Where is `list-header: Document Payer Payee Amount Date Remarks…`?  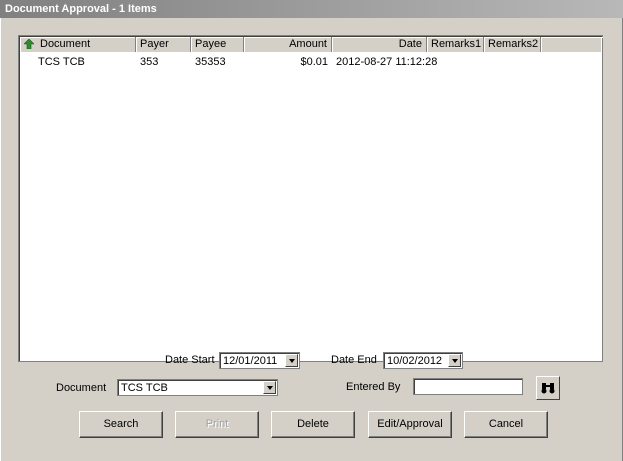
list-header: Document Payer Payee Amount Date Remarks… is located at coordinates (310, 44).